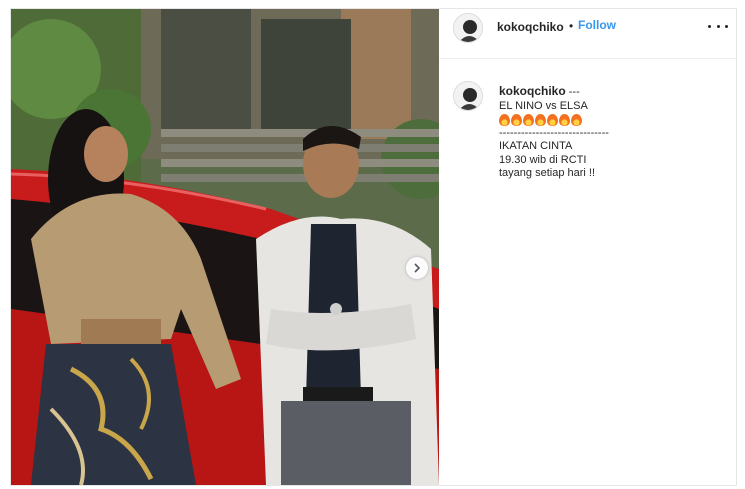 The width and height of the screenshot is (745, 489). What do you see at coordinates (547, 173) in the screenshot?
I see `caption-schedule: tayang setiap hari !!` at bounding box center [547, 173].